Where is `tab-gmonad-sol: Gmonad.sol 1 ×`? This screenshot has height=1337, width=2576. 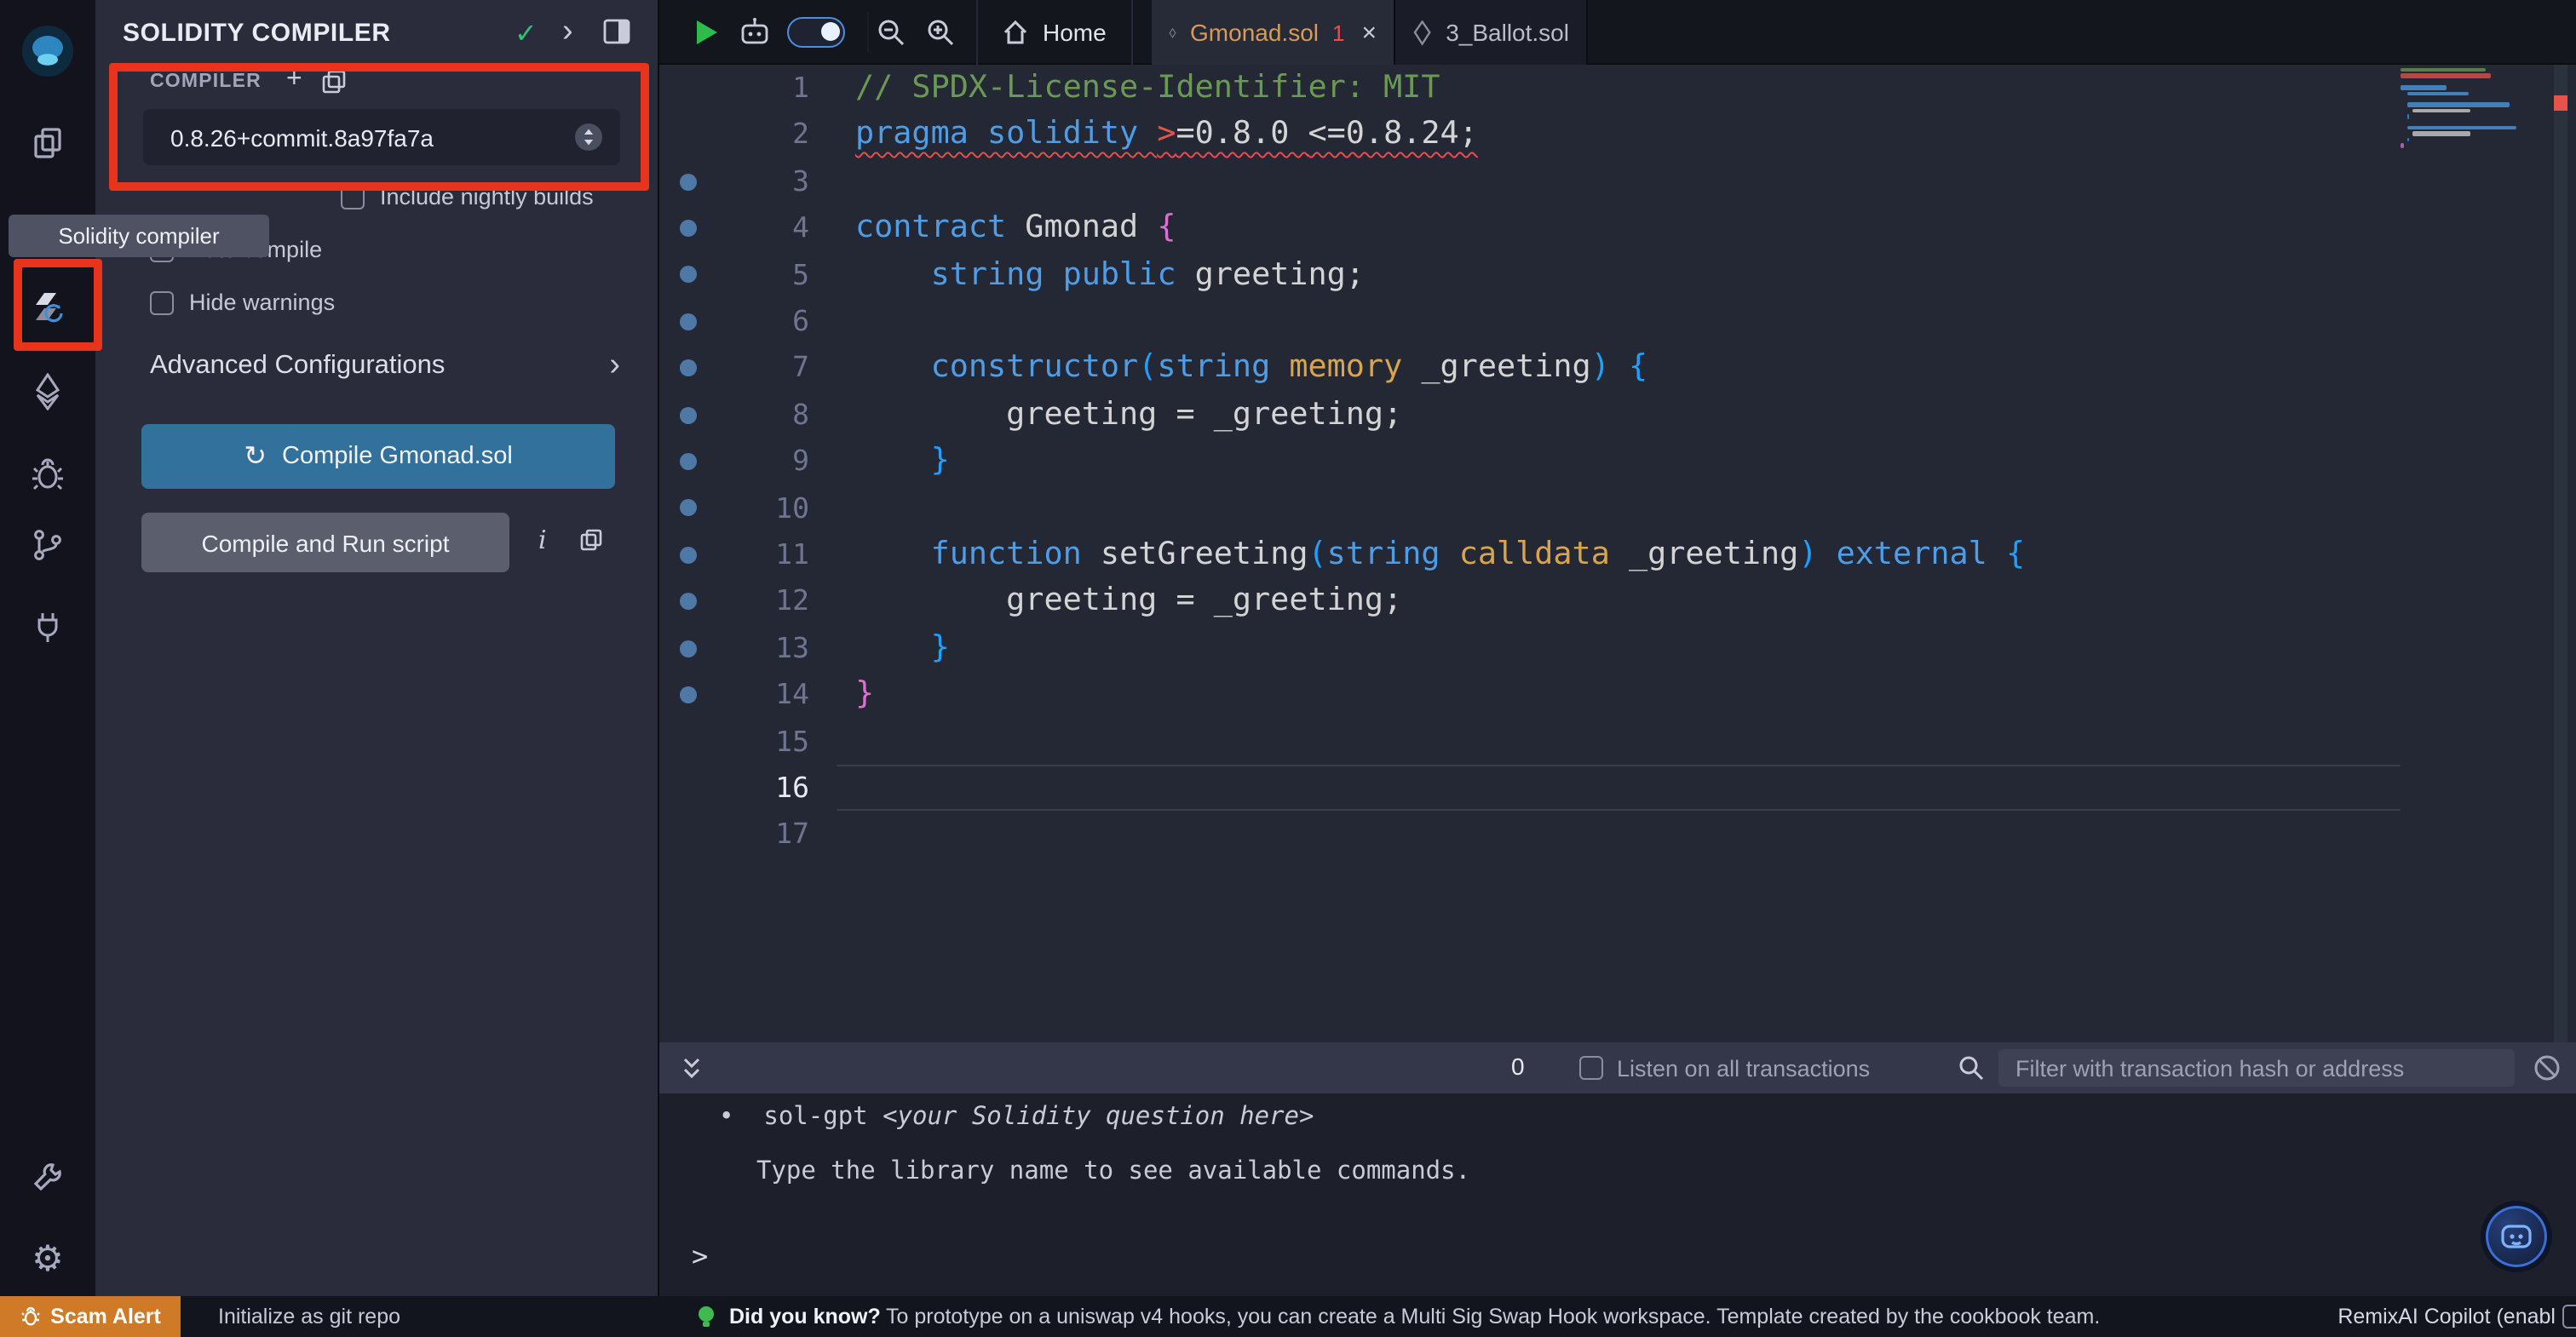 tab-gmonad-sol: Gmonad.sol 1 × is located at coordinates (1273, 32).